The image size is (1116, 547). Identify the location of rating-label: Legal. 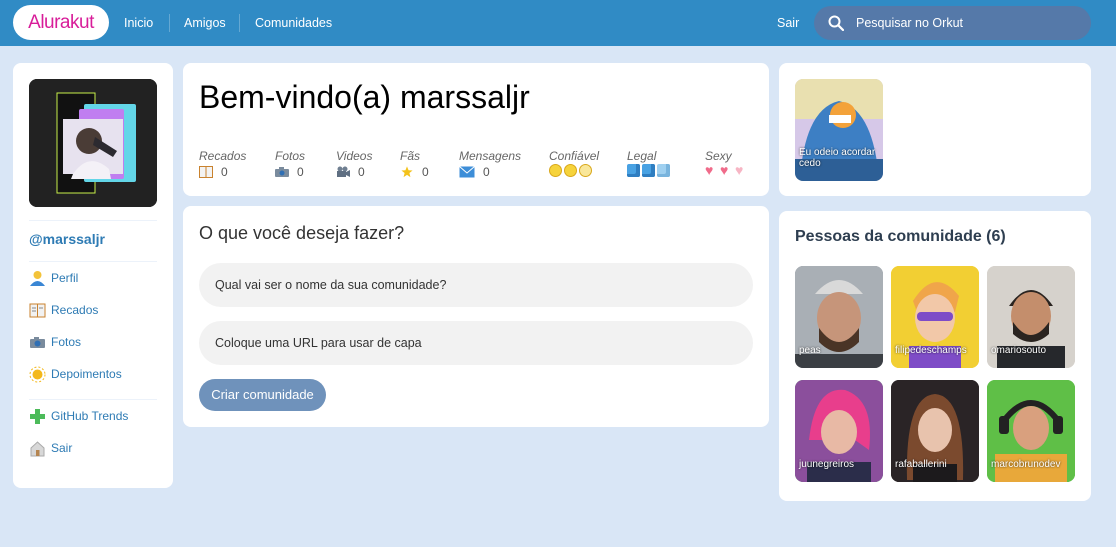
(642, 156).